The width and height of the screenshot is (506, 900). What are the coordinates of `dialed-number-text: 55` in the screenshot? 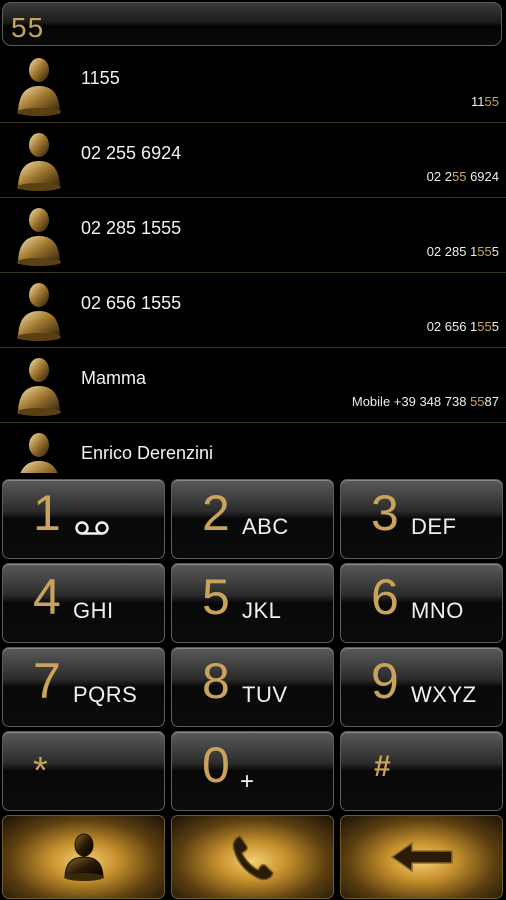 It's located at (28, 27).